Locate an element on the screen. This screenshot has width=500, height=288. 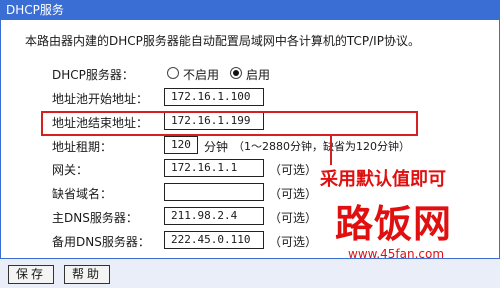
lease-unit: 分钟 is located at coordinates (216, 147).